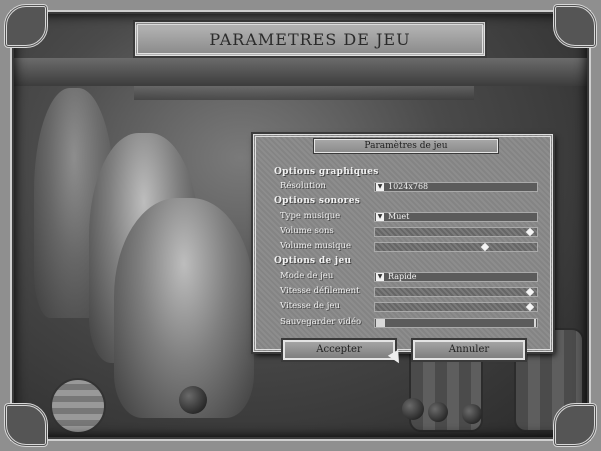 This screenshot has height=451, width=601. What do you see at coordinates (456, 247) in the screenshot?
I see `volume-music-slider` at bounding box center [456, 247].